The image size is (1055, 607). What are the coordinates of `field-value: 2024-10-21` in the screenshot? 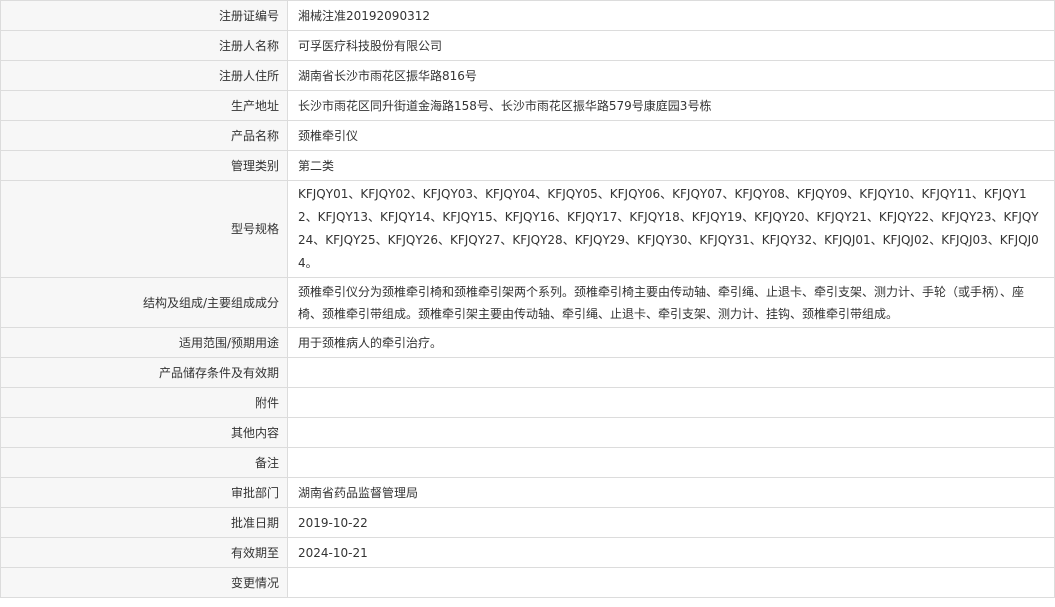 It's located at (671, 552).